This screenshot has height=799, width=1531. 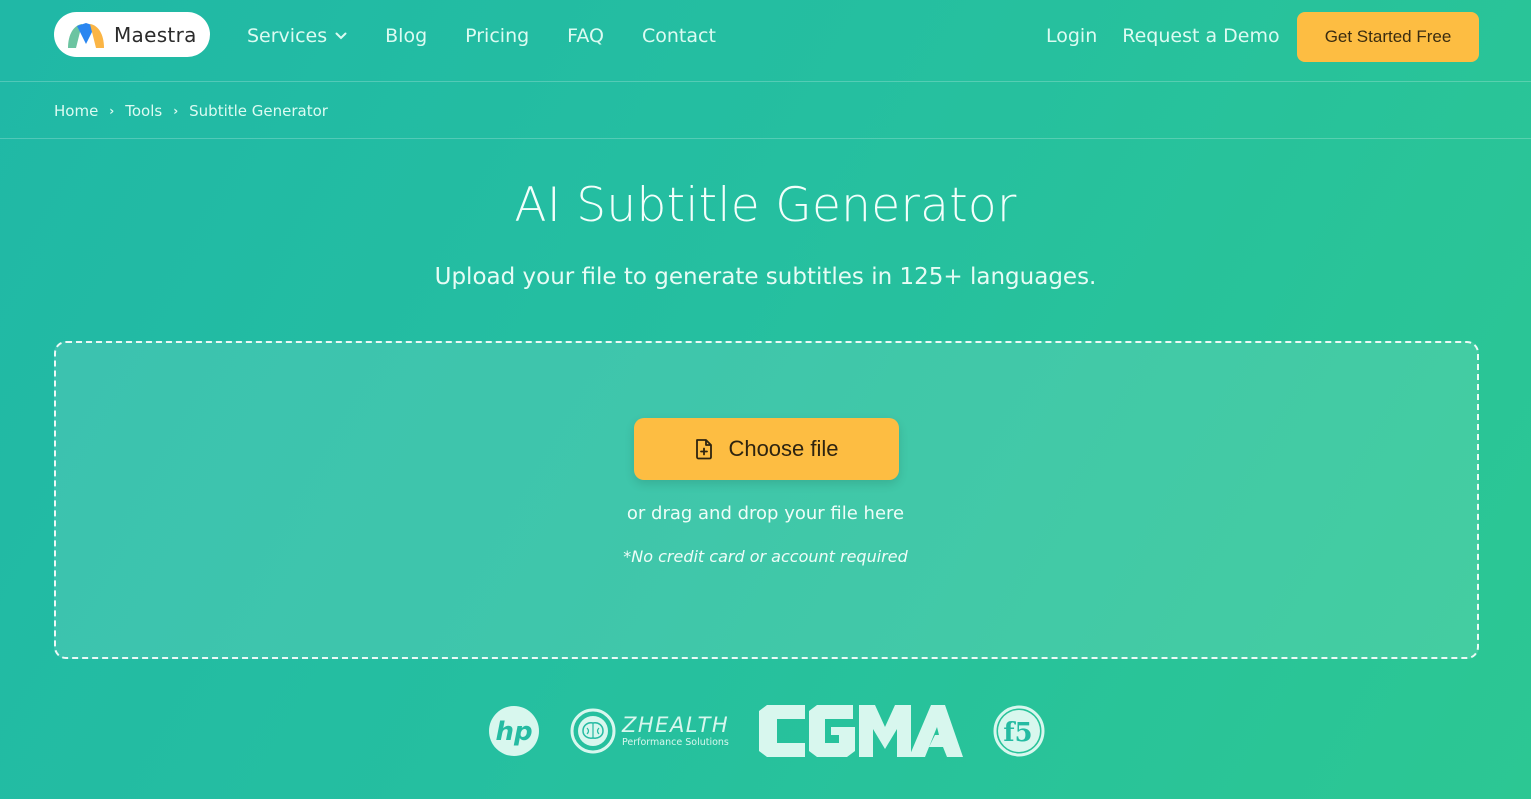 I want to click on cgma-logo-icon, so click(x=861, y=731).